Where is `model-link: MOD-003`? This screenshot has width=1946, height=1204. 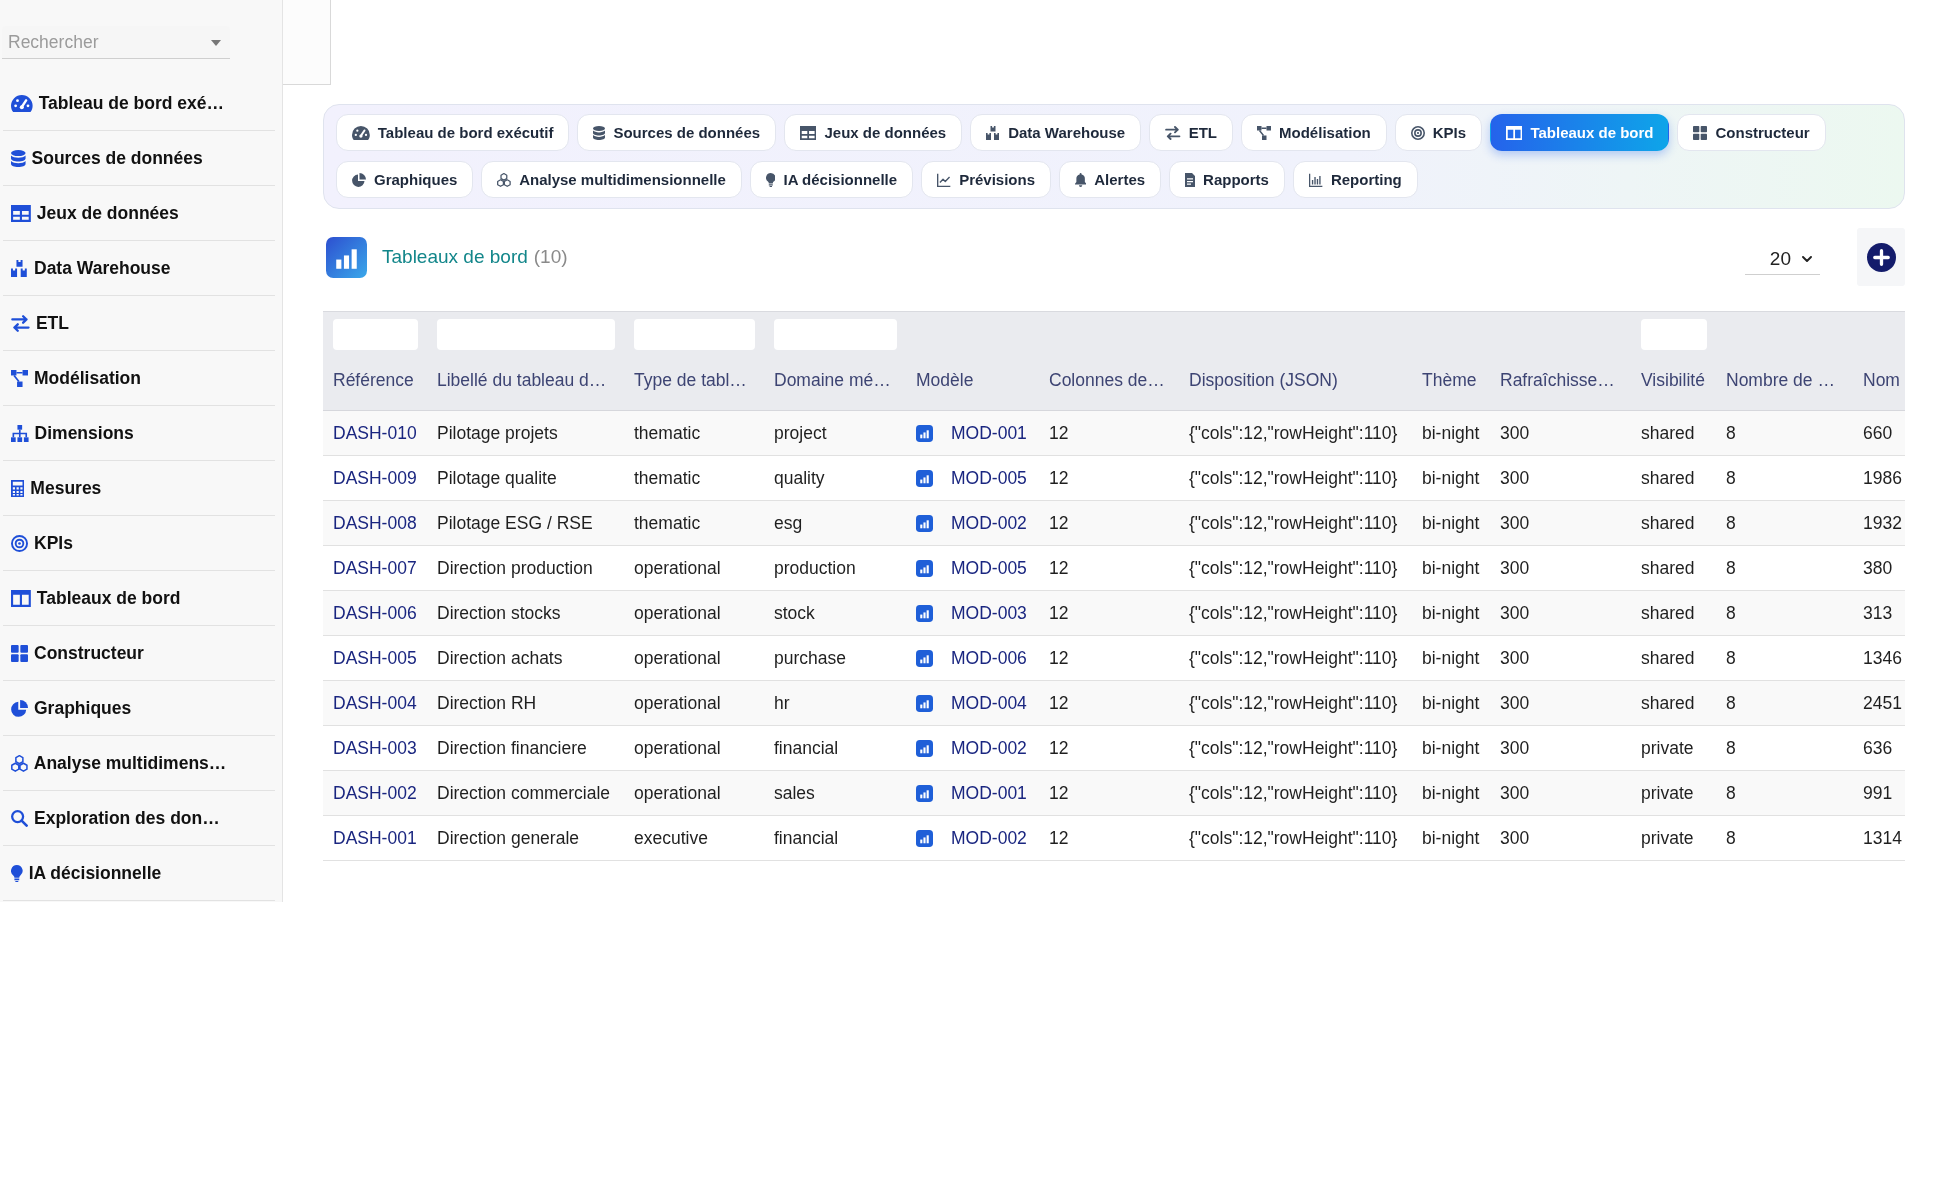 model-link: MOD-003 is located at coordinates (989, 613).